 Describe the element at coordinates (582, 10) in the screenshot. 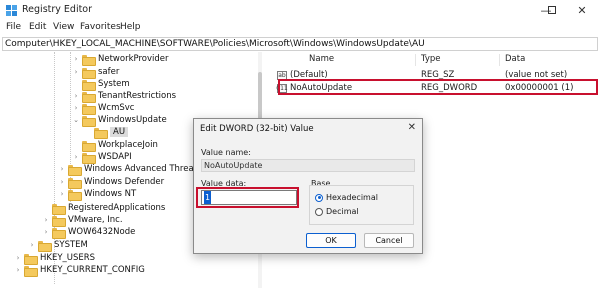

I see `close-button: ✕` at that location.